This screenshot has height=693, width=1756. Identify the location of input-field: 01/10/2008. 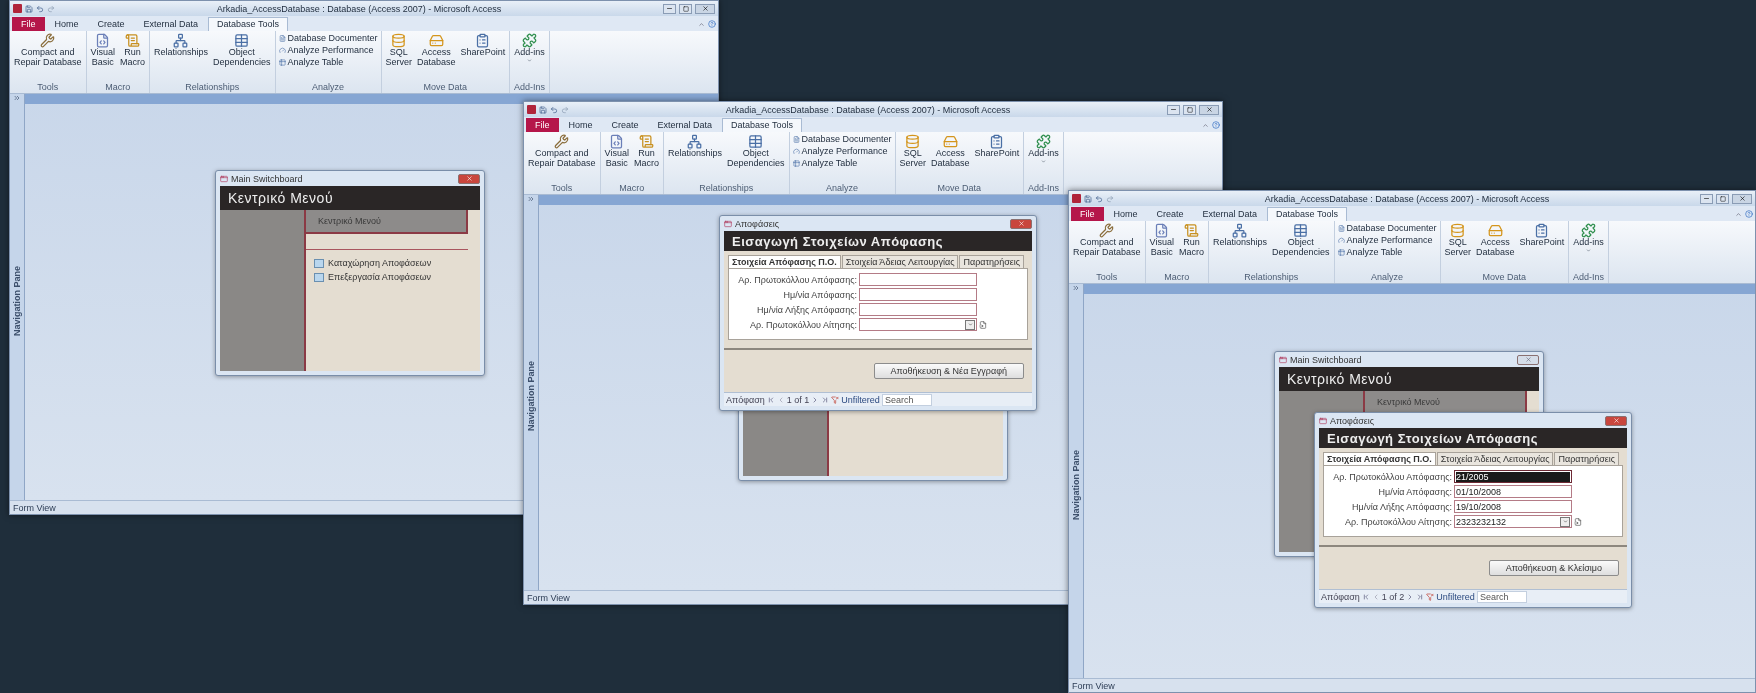
(1513, 491).